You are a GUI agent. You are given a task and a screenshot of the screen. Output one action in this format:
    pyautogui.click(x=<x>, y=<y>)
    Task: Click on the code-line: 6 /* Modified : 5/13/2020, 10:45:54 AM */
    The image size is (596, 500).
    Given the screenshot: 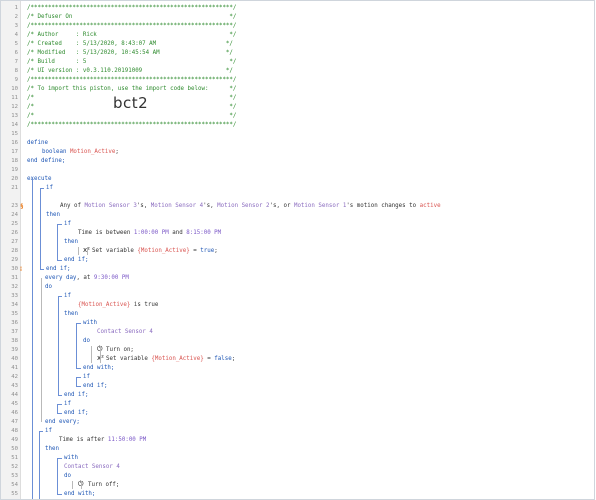 What is the action you would take?
    pyautogui.click(x=297, y=53)
    